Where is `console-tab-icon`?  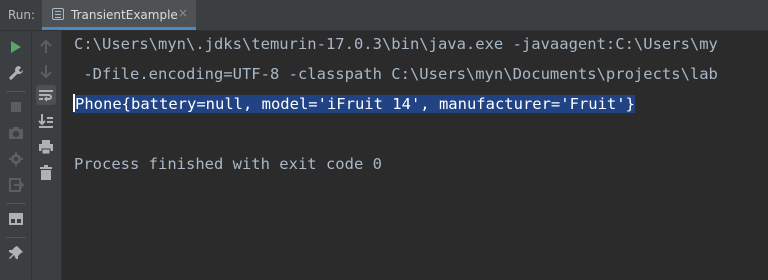
console-tab-icon is located at coordinates (58, 14).